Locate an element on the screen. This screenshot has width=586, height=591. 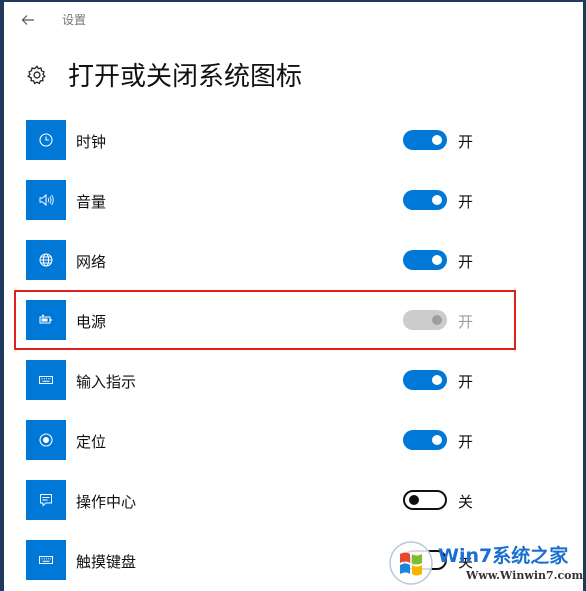
watermark-url: Www.Winwin7.com is located at coordinates (525, 575).